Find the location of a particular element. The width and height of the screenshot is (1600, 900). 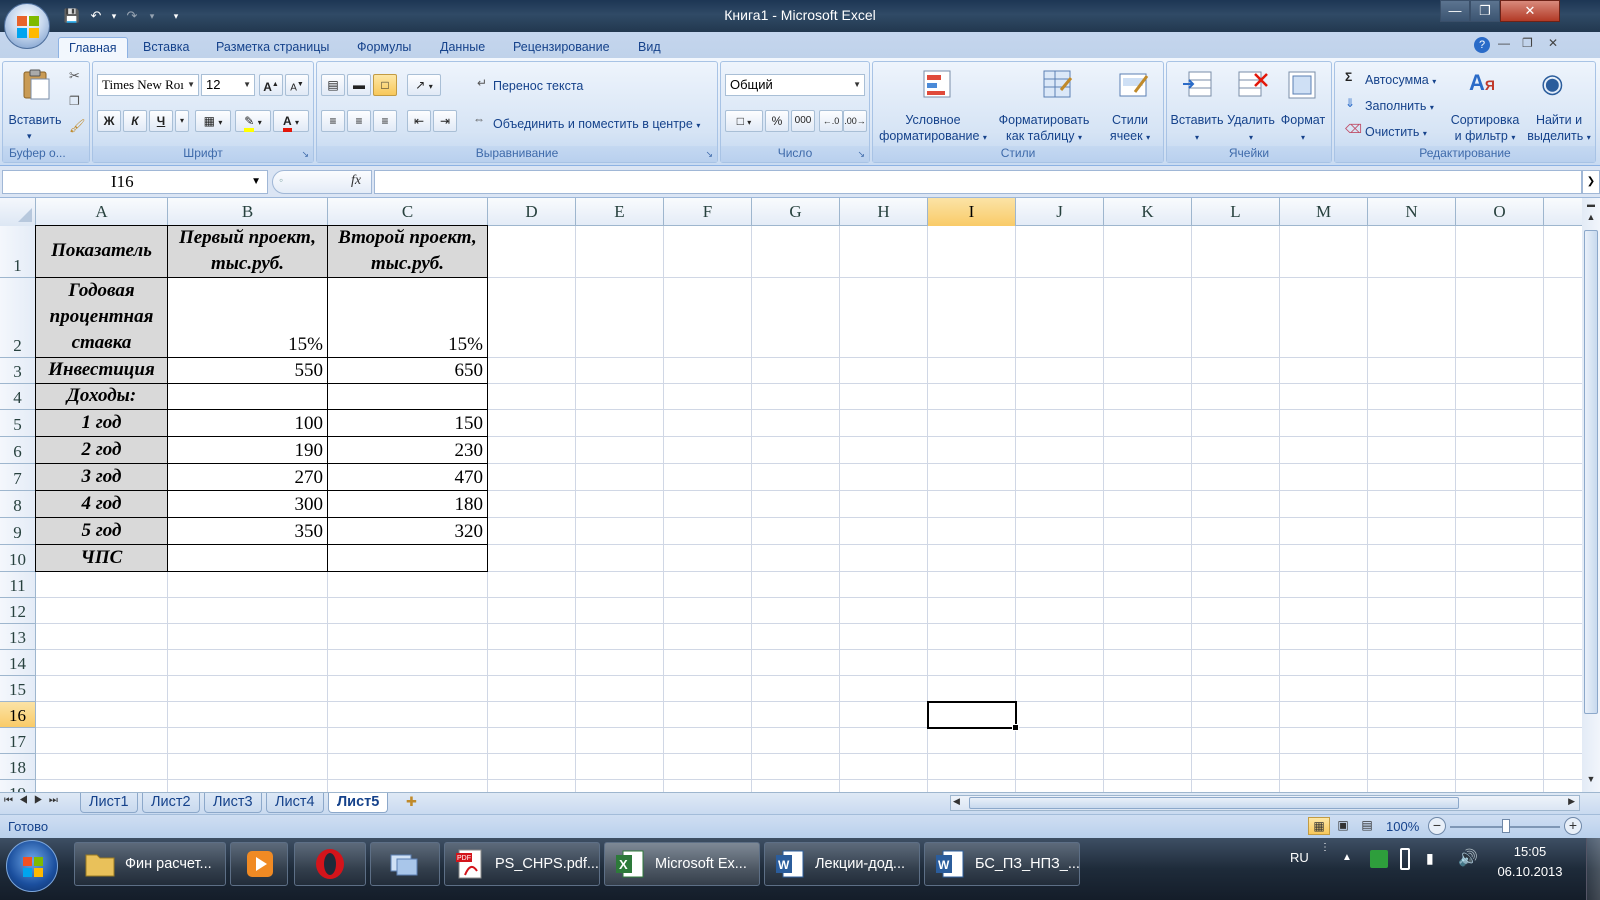

cell-C5: 150 is located at coordinates (407, 423).